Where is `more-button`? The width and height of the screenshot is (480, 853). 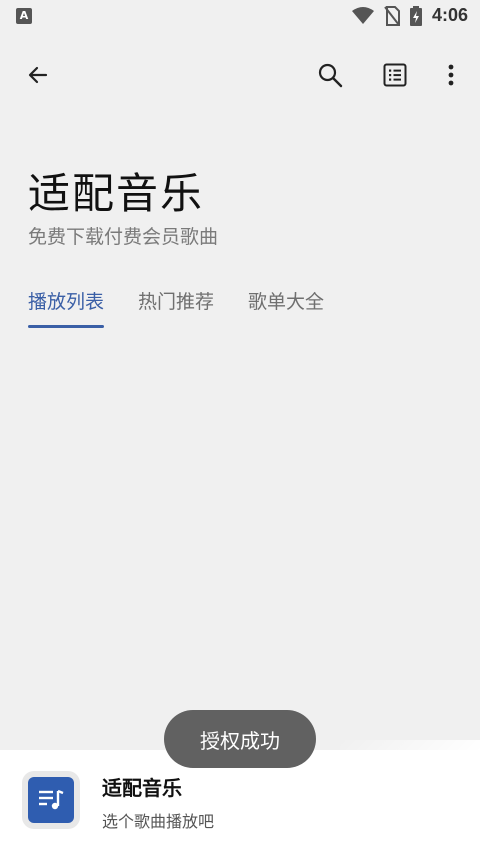 more-button is located at coordinates (451, 75).